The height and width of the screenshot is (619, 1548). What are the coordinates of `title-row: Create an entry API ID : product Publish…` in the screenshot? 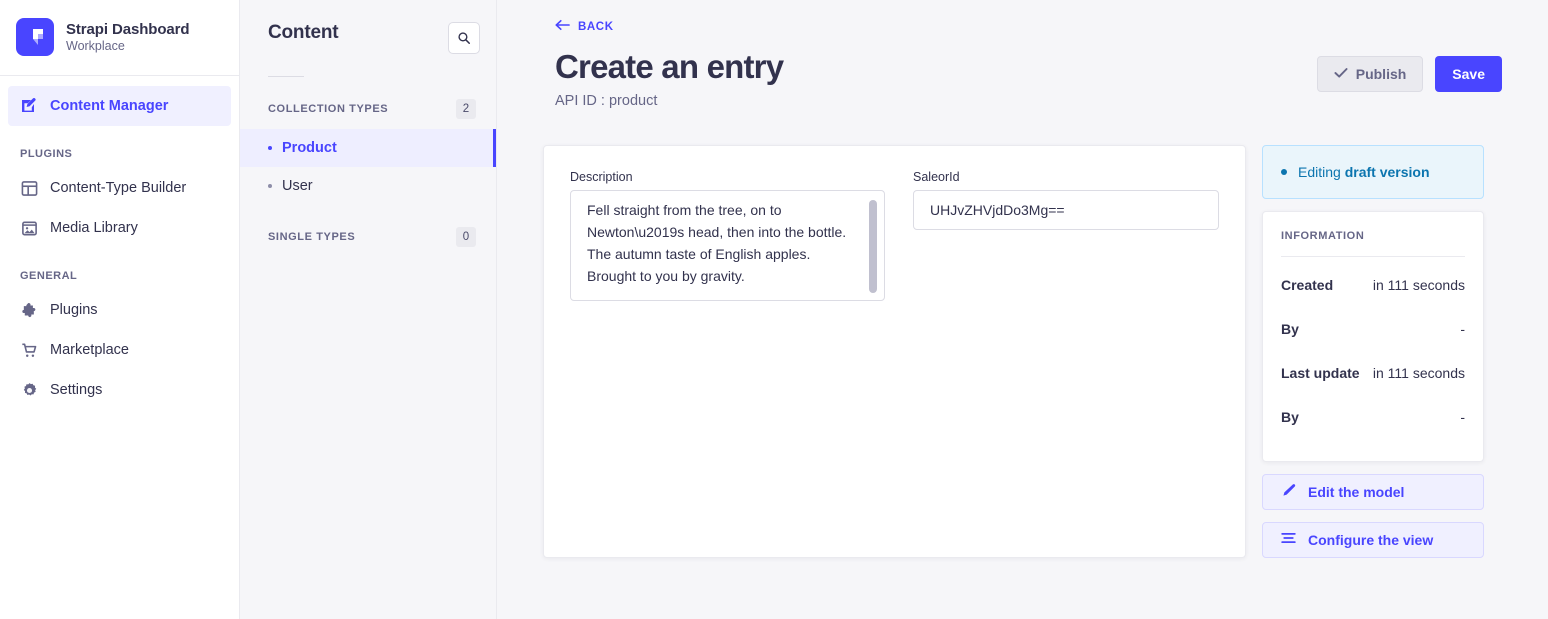 It's located at (1028, 78).